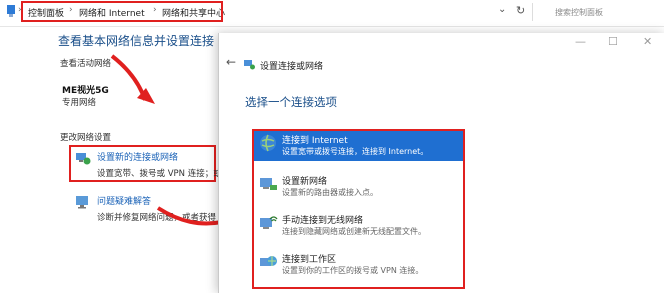 The width and height of the screenshot is (664, 293). Describe the element at coordinates (291, 102) in the screenshot. I see `dialog-heading: 选择一个连接选项` at that location.